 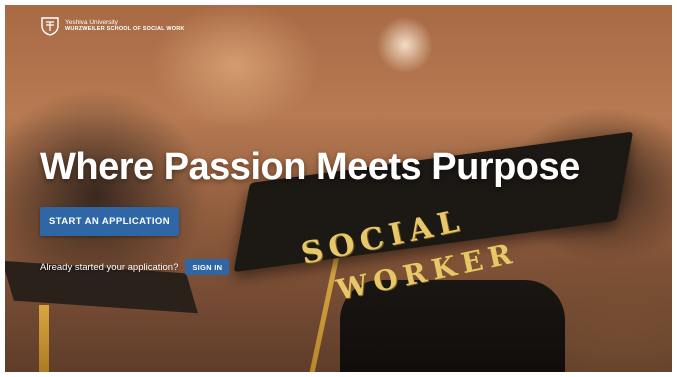 I want to click on shield-icon, so click(x=50, y=26).